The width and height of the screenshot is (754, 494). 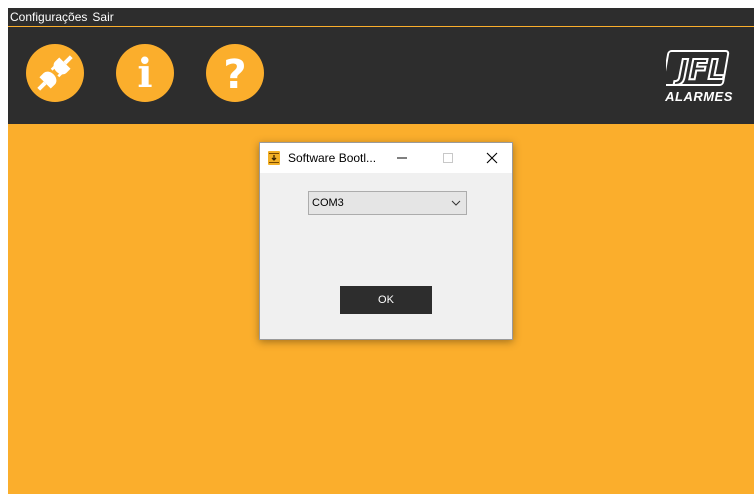 I want to click on svg-text: i, so click(x=144, y=73).